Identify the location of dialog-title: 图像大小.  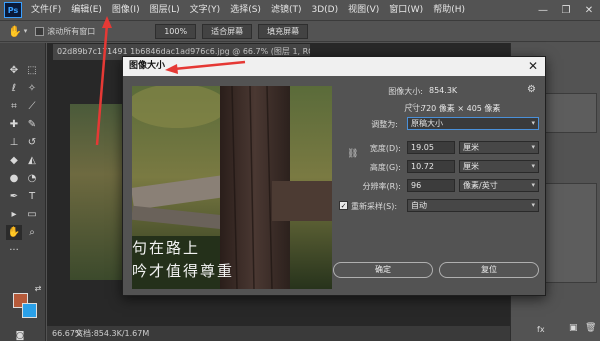
(334, 66).